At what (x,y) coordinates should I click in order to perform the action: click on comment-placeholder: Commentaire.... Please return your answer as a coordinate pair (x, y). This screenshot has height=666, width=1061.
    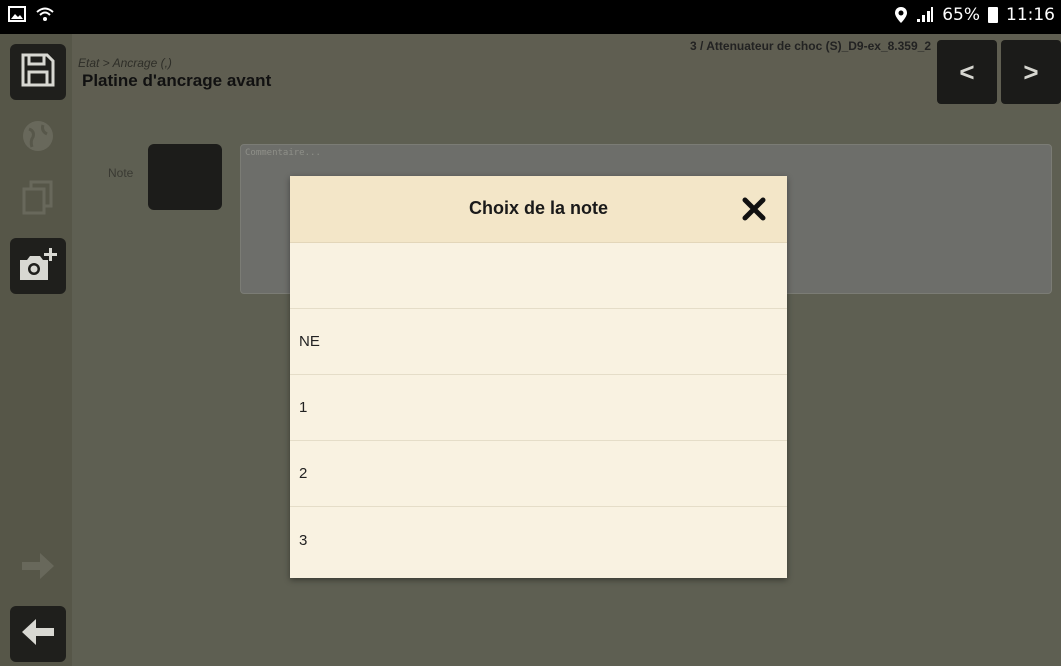
    Looking at the image, I should click on (283, 153).